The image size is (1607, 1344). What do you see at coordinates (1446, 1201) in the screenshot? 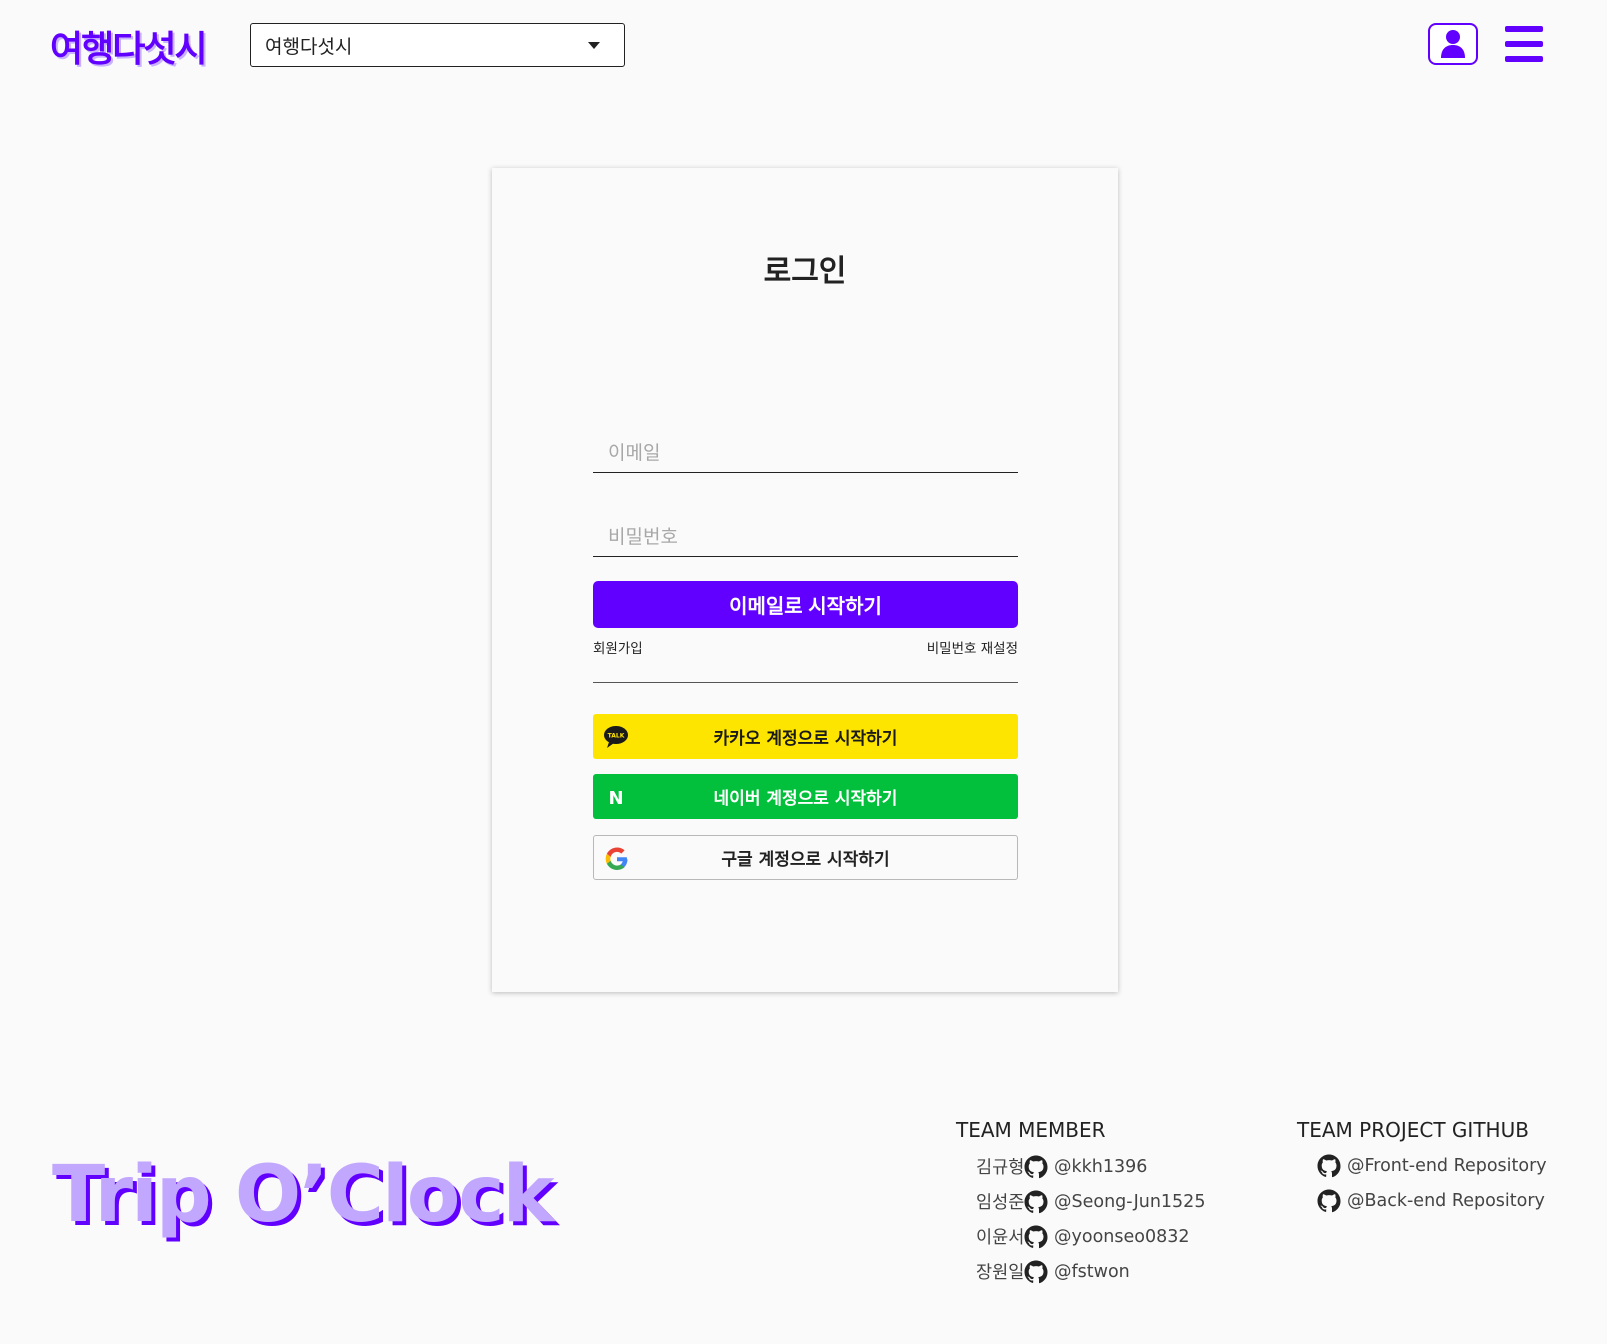
I see `back-end-repo-label: @Back-end Repository` at bounding box center [1446, 1201].